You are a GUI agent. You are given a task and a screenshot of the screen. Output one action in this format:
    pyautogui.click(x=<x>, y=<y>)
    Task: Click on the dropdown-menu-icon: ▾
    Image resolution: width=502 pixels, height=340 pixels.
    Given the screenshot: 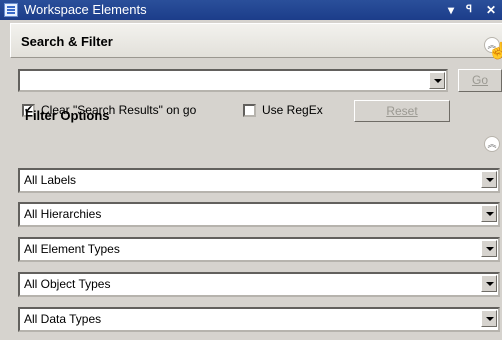 What is the action you would take?
    pyautogui.click(x=451, y=10)
    